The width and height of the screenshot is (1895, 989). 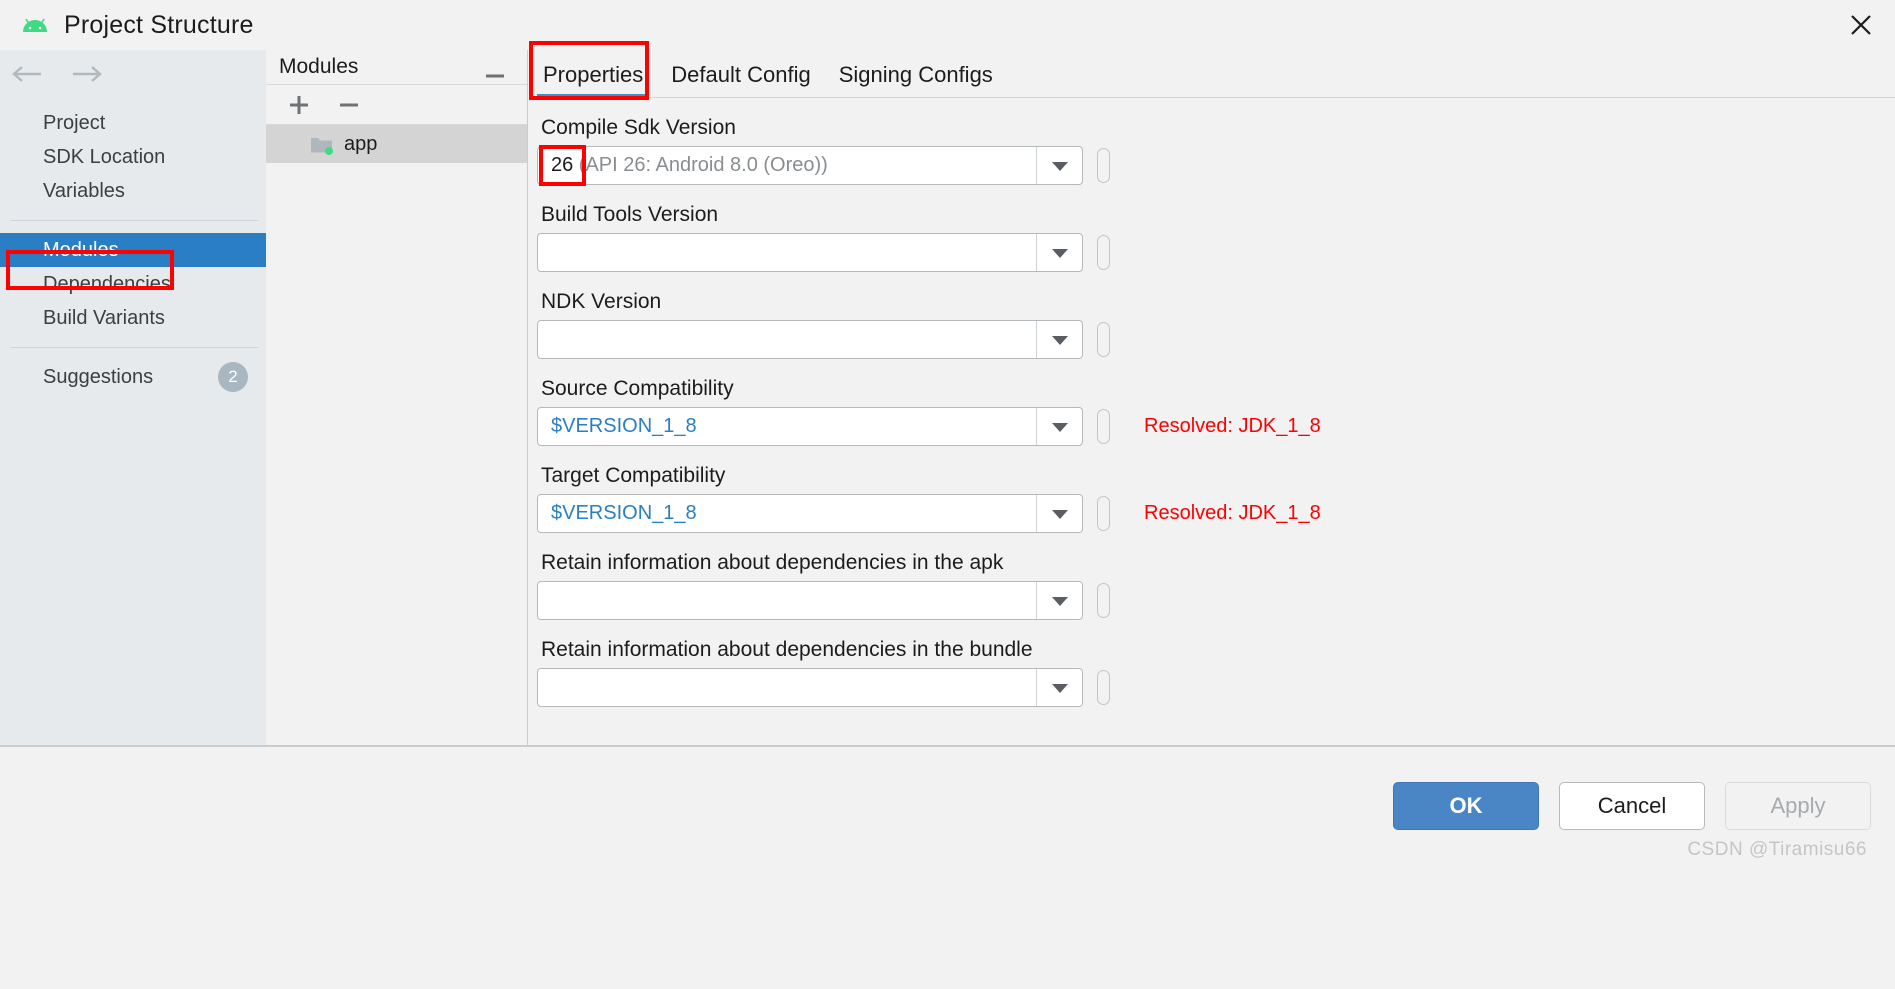 I want to click on field-build-tools-version: Build Tools Version, so click(x=1216, y=237).